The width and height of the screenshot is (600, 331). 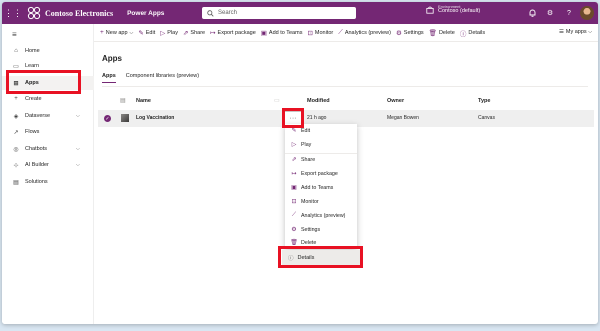 What do you see at coordinates (16, 149) in the screenshot?
I see `chatbot-icon: ◎` at bounding box center [16, 149].